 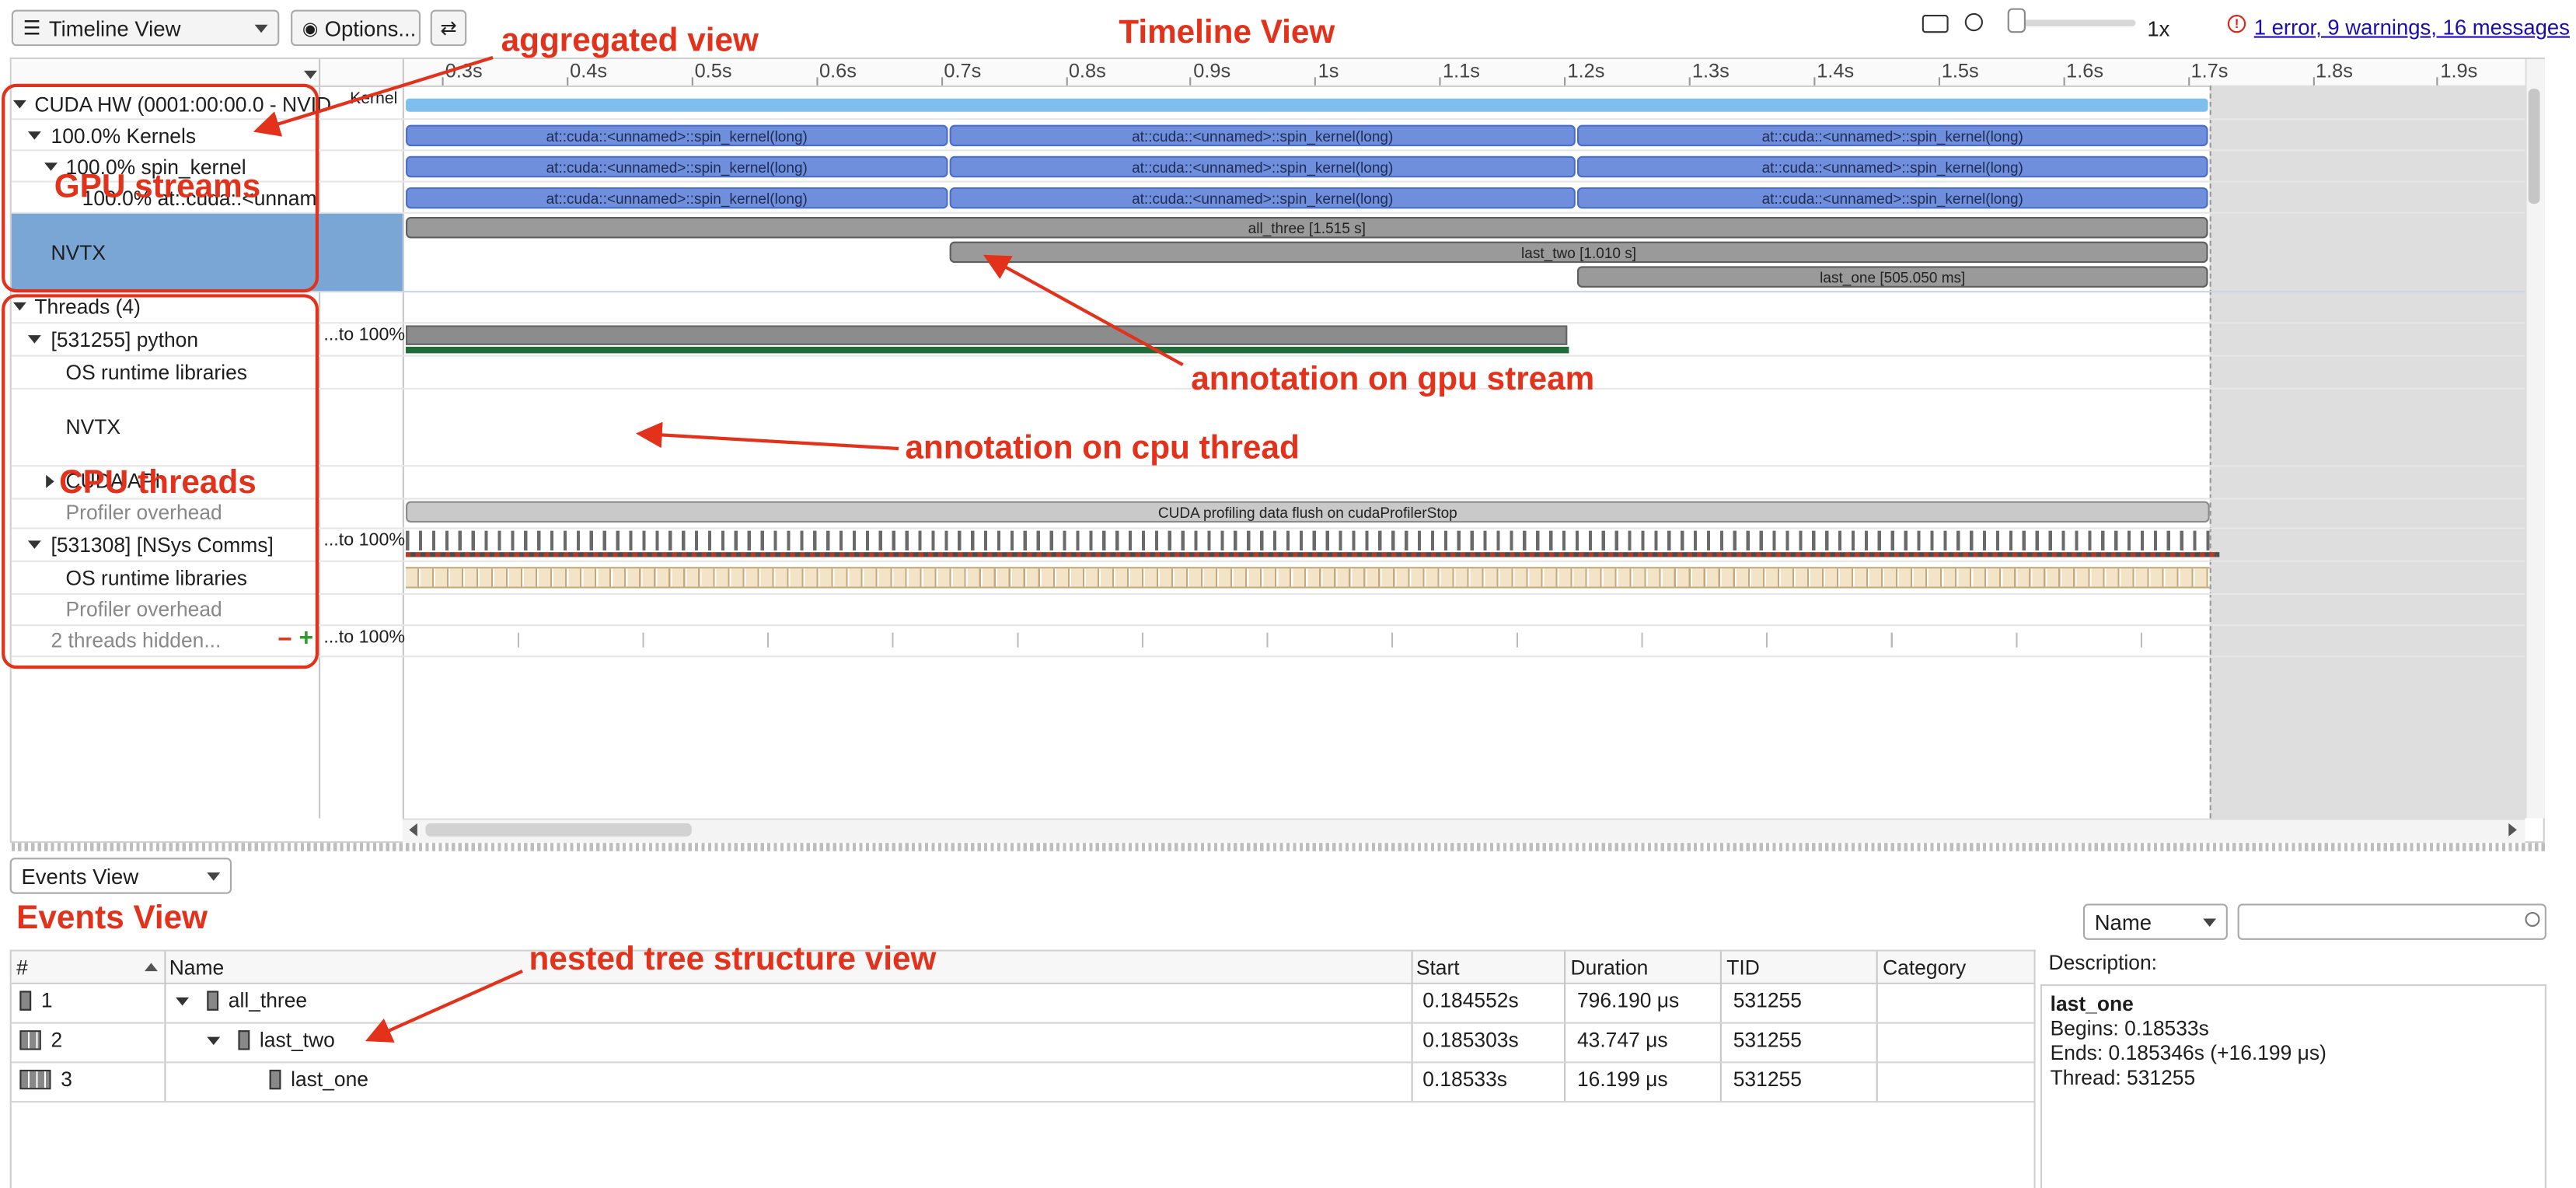 I want to click on arrow-gpu-annotation, so click(x=1084, y=310).